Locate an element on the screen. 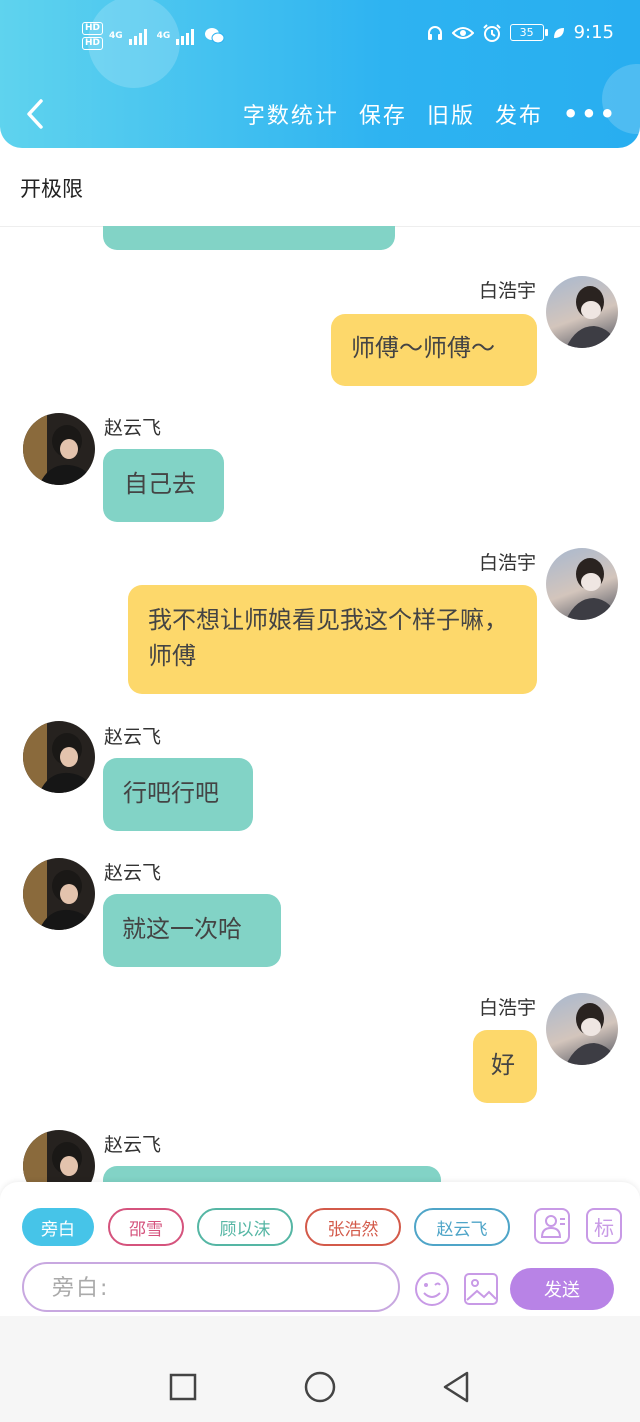 The width and height of the screenshot is (640, 1422). leaf-icon is located at coordinates (558, 32).